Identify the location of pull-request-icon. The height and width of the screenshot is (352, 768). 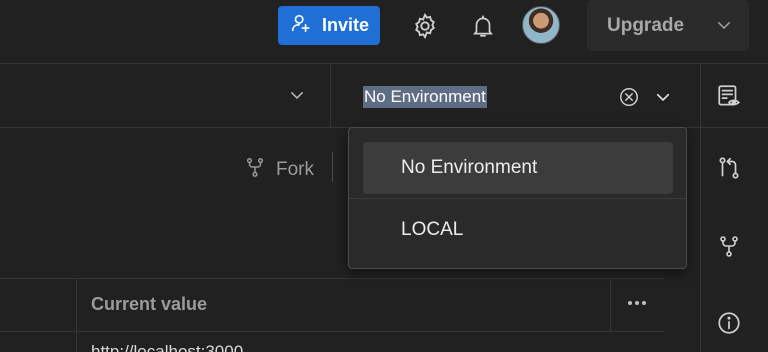
(729, 168).